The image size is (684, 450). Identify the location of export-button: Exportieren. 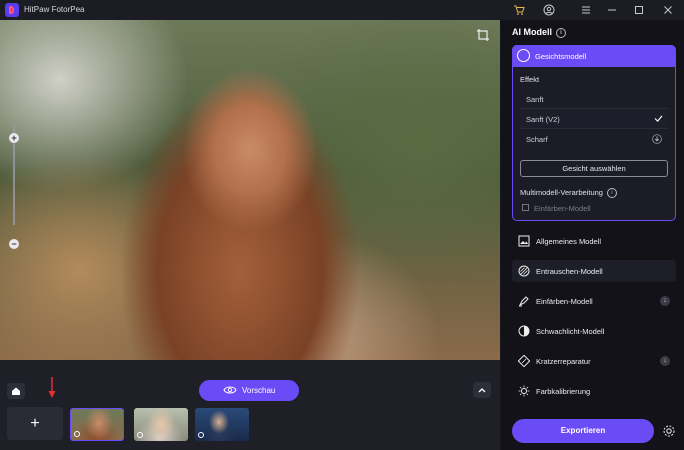
(583, 431).